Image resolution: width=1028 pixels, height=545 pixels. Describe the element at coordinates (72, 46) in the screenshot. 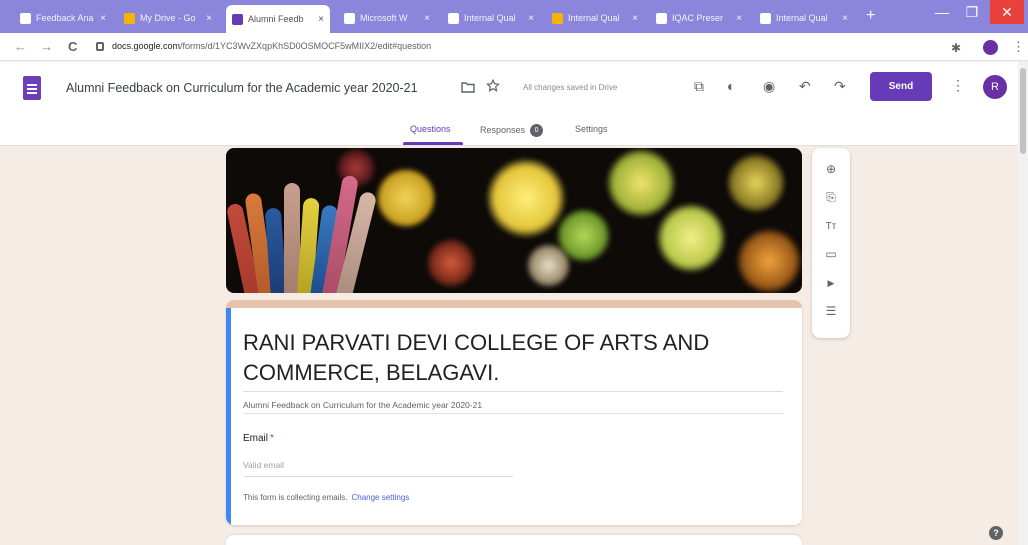

I see `reload-button: C` at that location.